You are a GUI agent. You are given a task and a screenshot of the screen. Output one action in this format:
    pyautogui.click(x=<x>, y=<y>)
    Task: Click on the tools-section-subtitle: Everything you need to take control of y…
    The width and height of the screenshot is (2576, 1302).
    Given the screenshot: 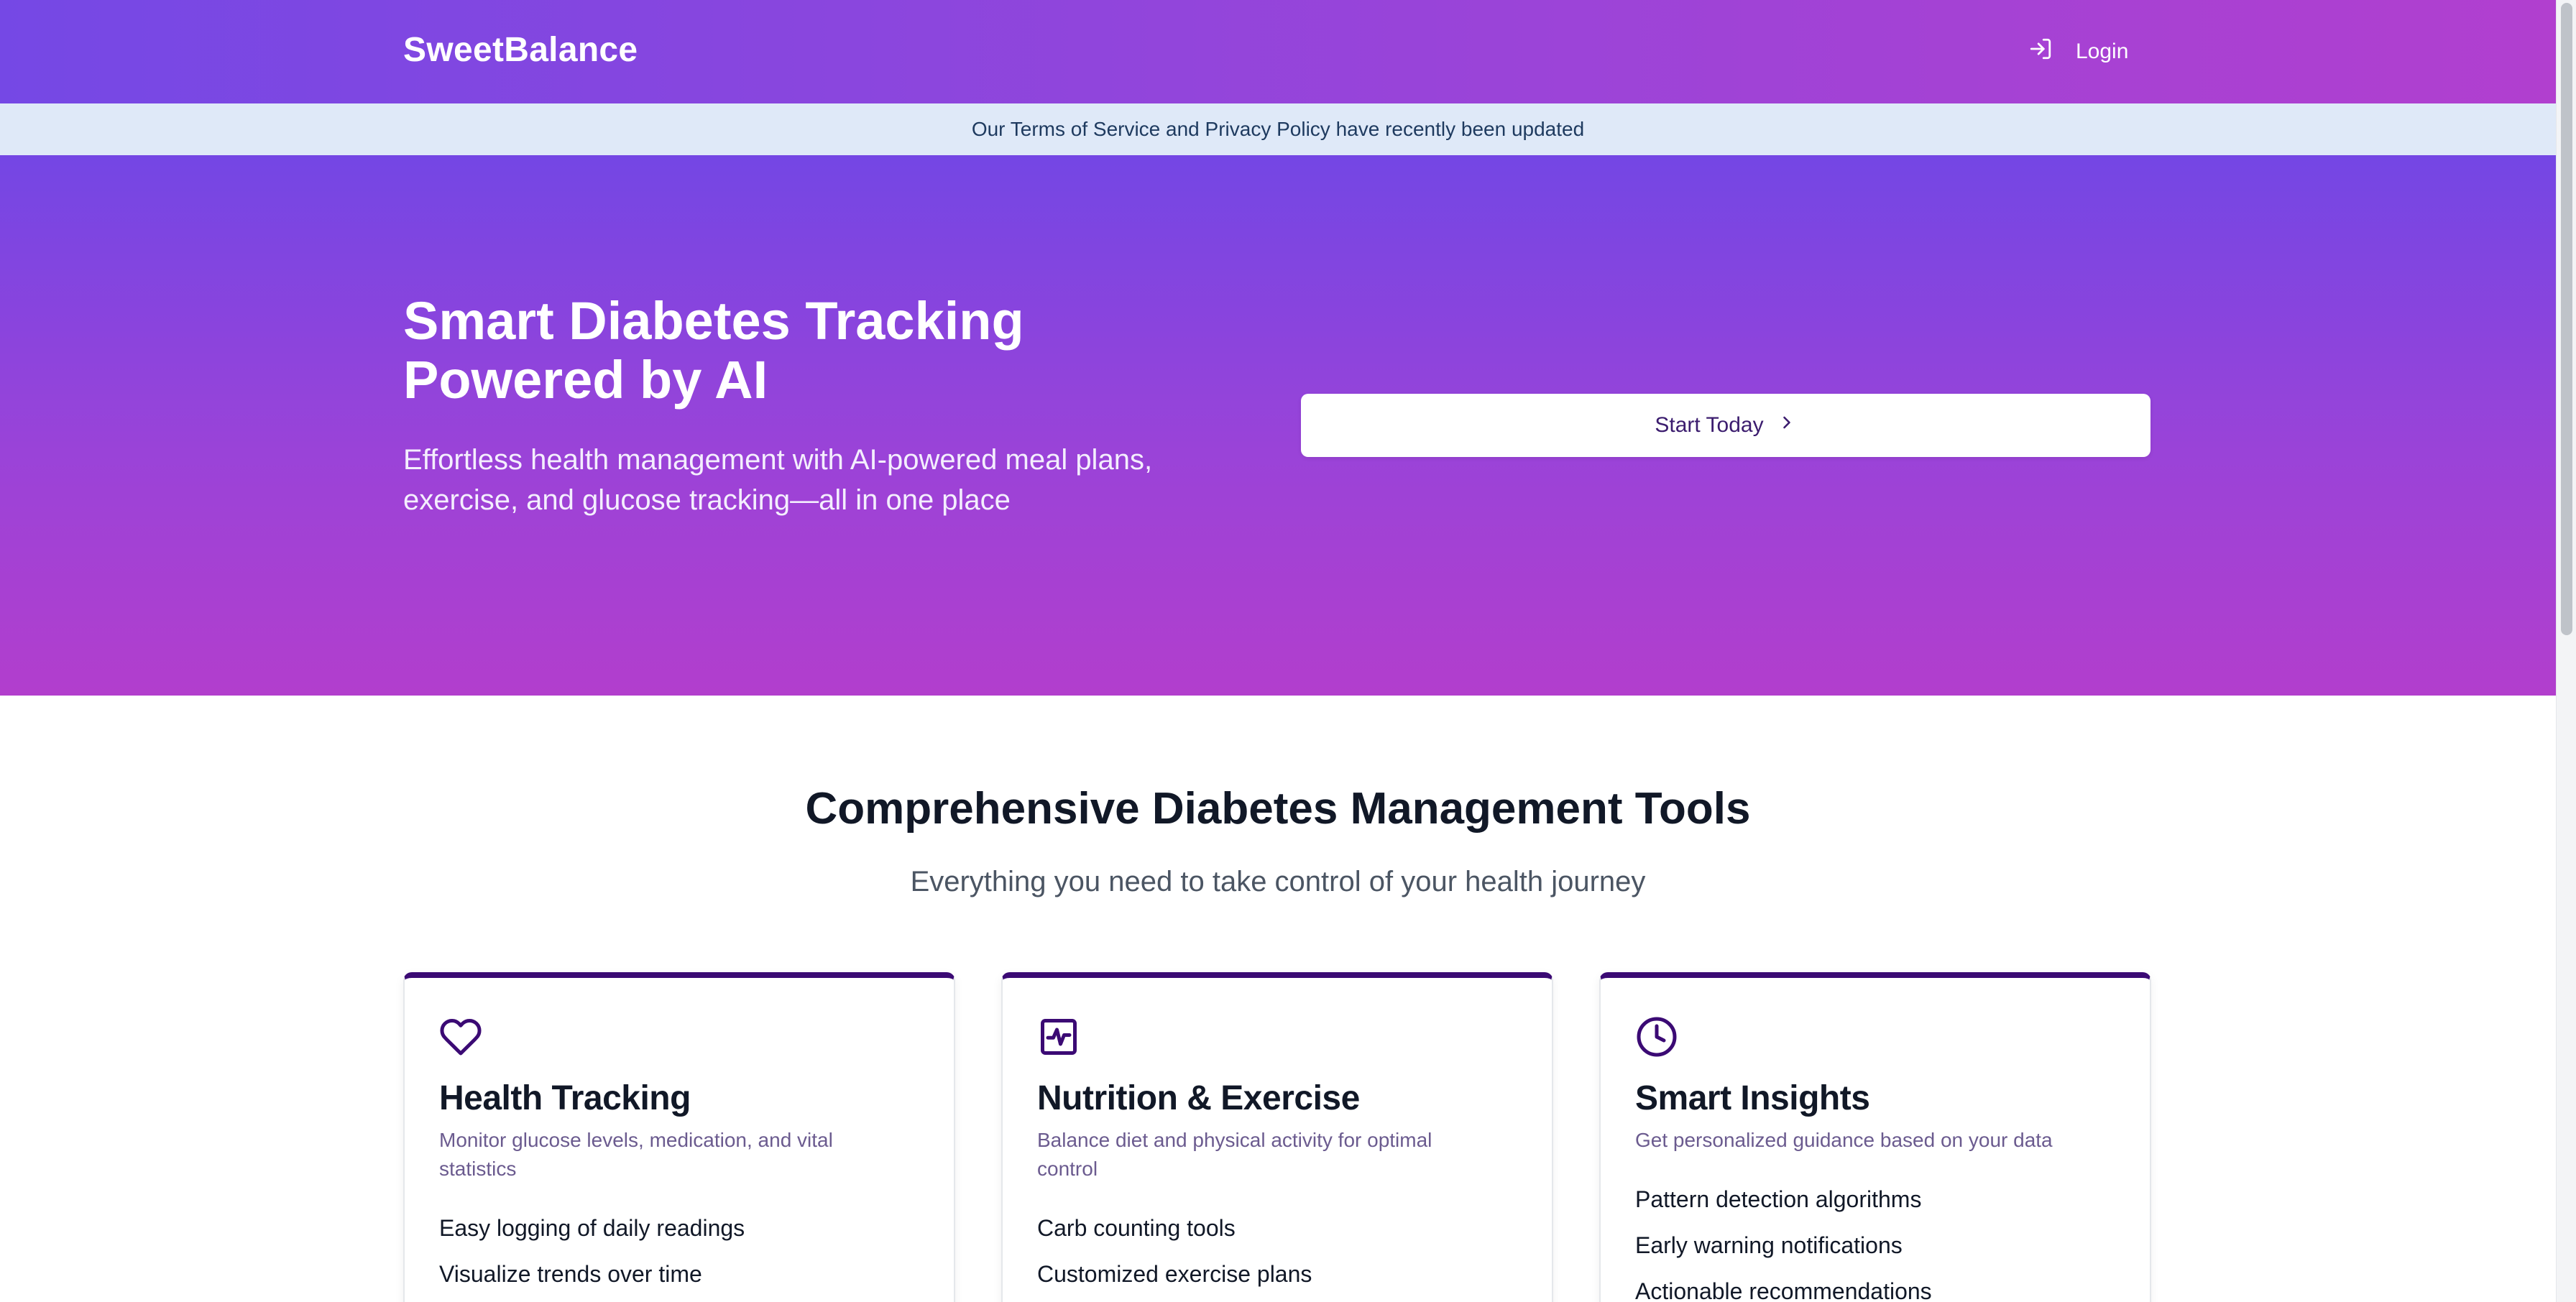 What is the action you would take?
    pyautogui.click(x=1278, y=881)
    